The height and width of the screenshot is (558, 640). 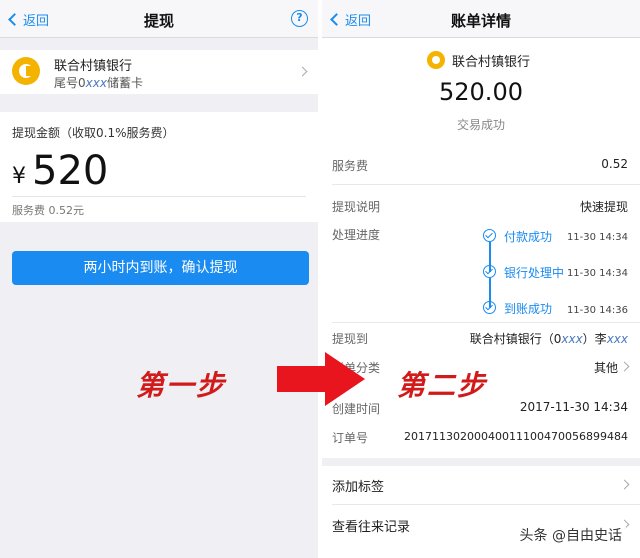 What do you see at coordinates (528, 237) in the screenshot?
I see `progress-step: 付款成功` at bounding box center [528, 237].